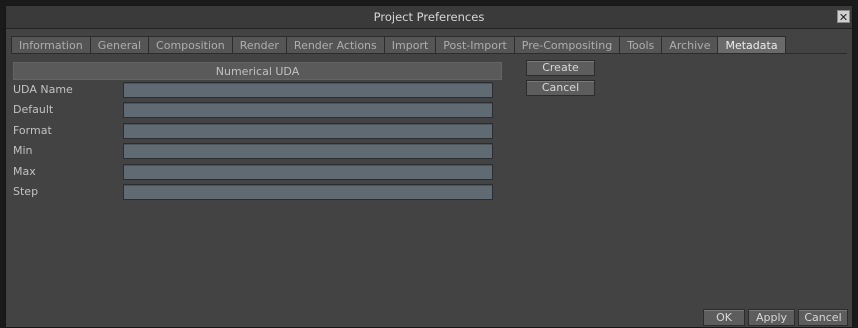 The height and width of the screenshot is (328, 858). What do you see at coordinates (23, 150) in the screenshot?
I see `min-label: Min` at bounding box center [23, 150].